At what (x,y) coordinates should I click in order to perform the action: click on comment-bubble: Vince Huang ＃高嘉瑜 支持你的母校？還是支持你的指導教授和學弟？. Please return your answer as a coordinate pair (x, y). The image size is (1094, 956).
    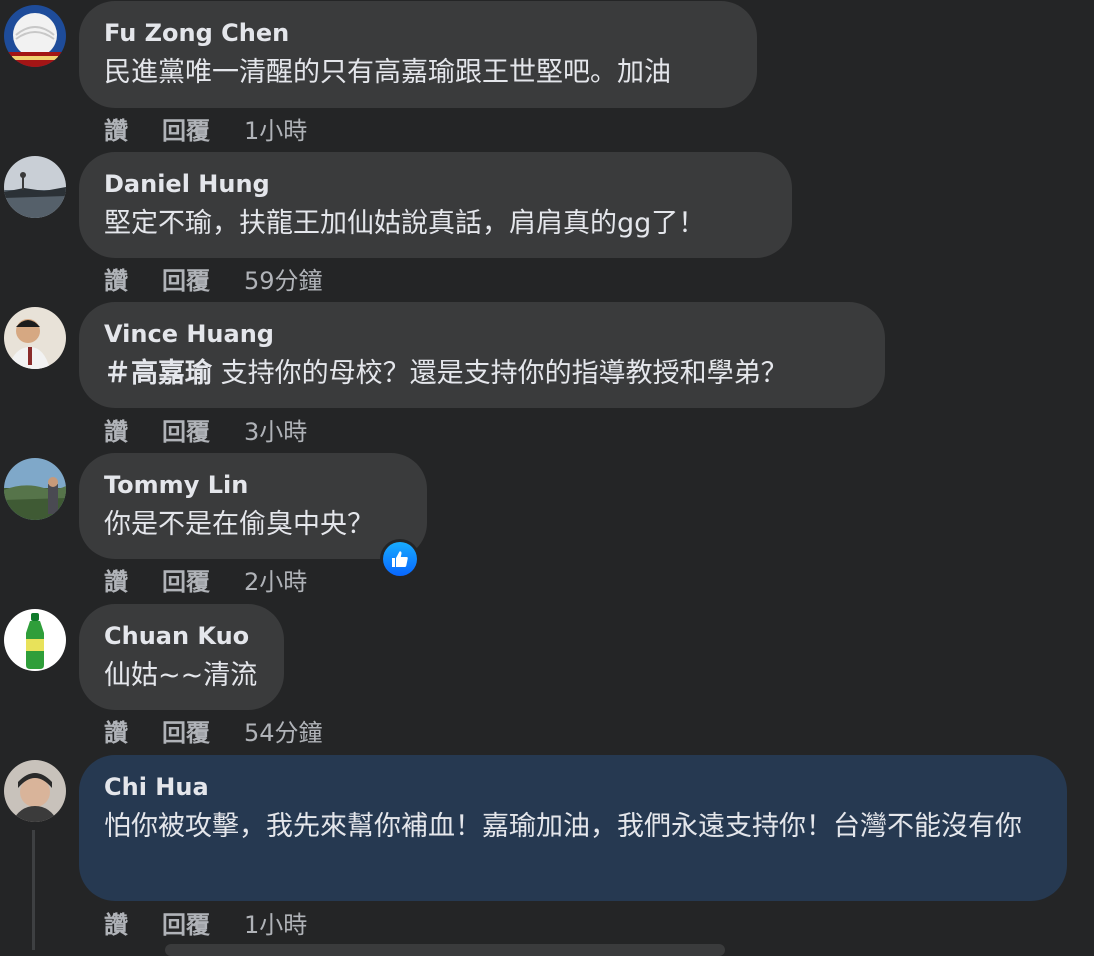
    Looking at the image, I should click on (482, 355).